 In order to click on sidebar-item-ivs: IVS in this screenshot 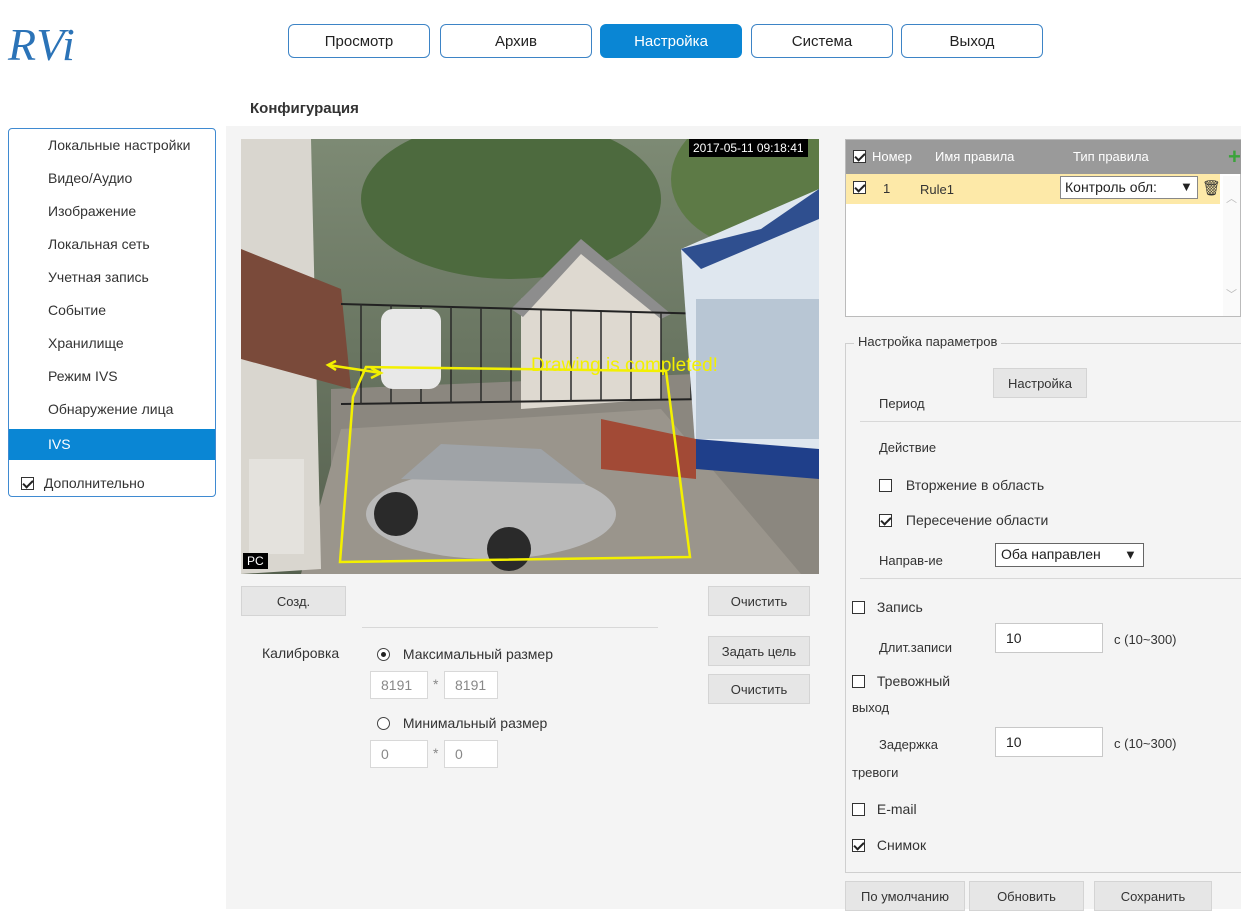, I will do `click(112, 444)`.